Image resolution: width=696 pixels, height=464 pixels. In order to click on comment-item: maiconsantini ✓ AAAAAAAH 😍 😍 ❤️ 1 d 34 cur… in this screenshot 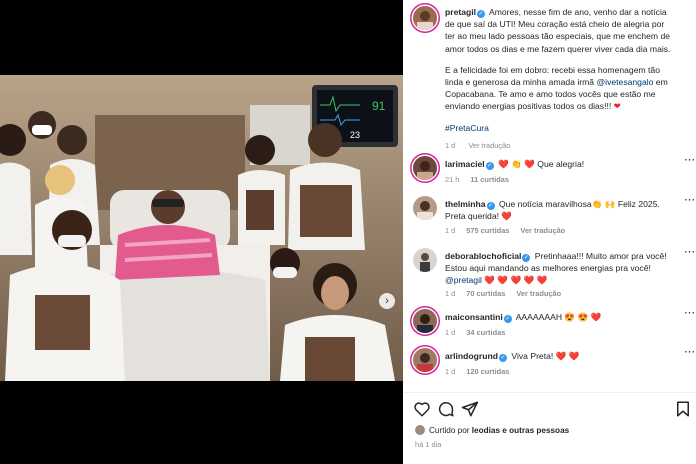, I will do `click(554, 323)`.